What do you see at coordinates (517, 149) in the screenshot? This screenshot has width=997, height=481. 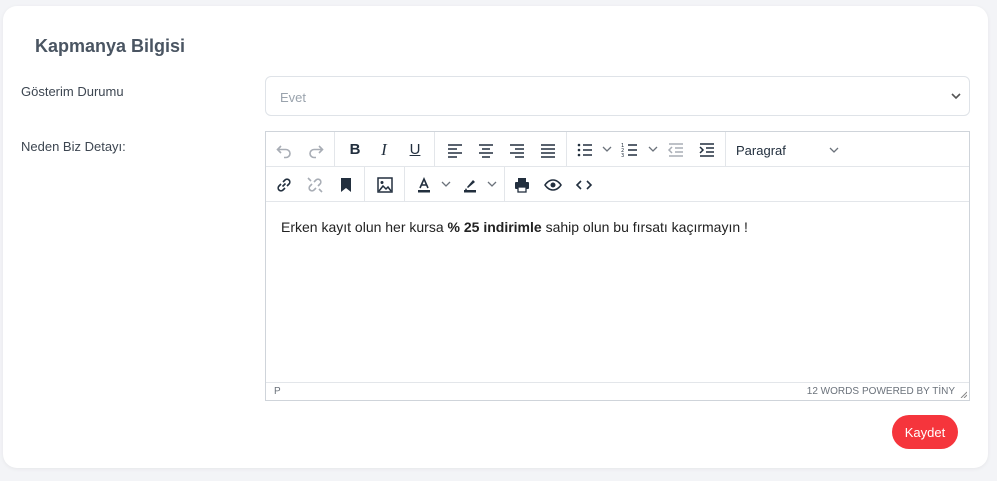 I see `align-right-icon` at bounding box center [517, 149].